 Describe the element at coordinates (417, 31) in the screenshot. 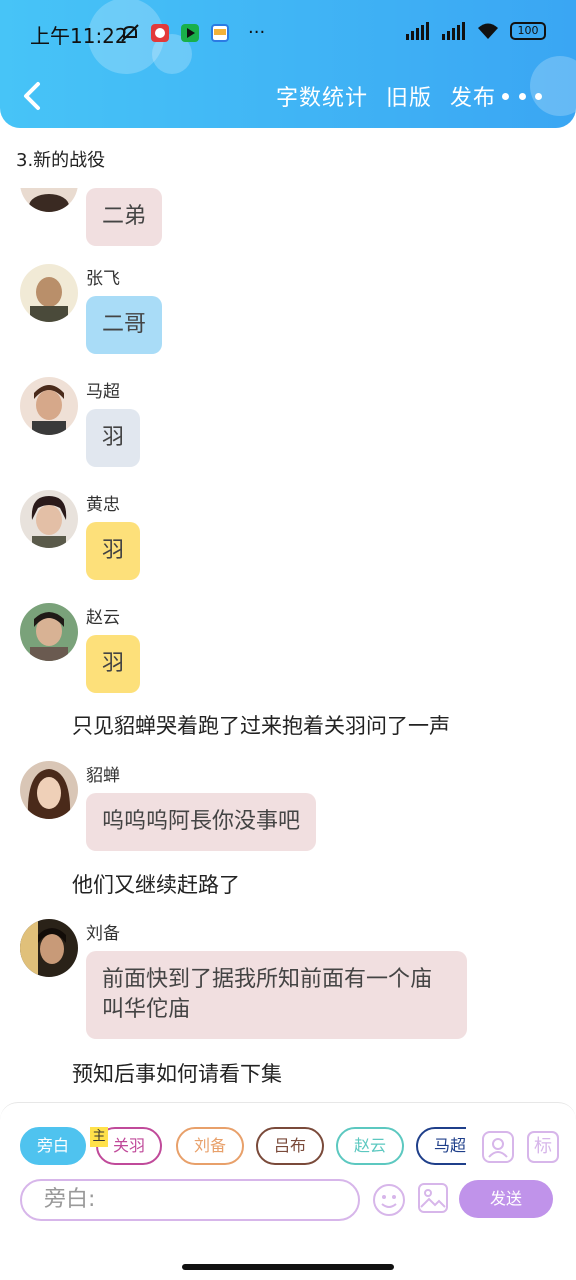

I see `hd-signal-icon` at that location.